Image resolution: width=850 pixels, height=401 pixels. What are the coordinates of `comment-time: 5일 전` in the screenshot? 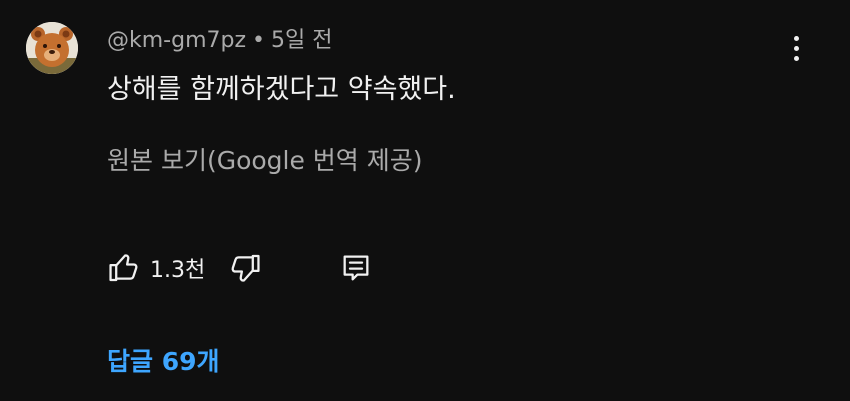 It's located at (301, 40).